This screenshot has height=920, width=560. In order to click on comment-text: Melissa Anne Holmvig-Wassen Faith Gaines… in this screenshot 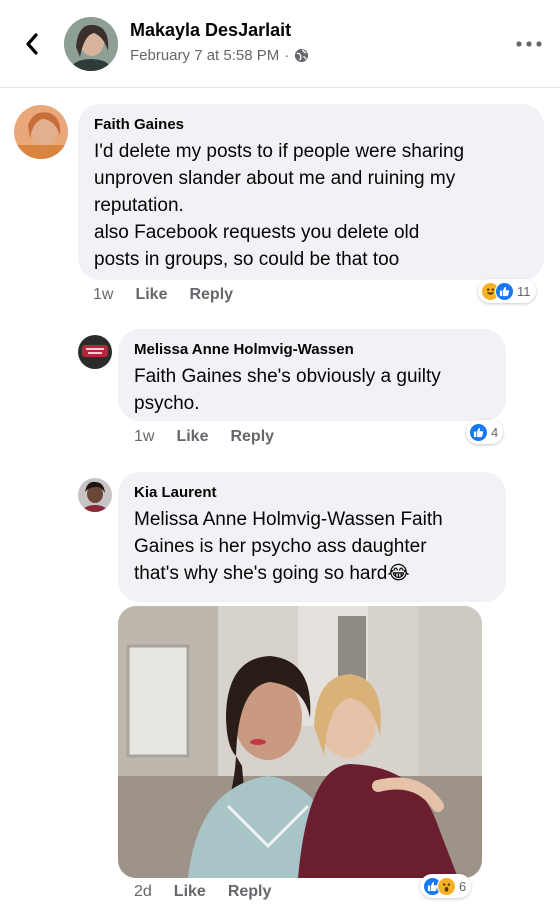, I will do `click(312, 546)`.